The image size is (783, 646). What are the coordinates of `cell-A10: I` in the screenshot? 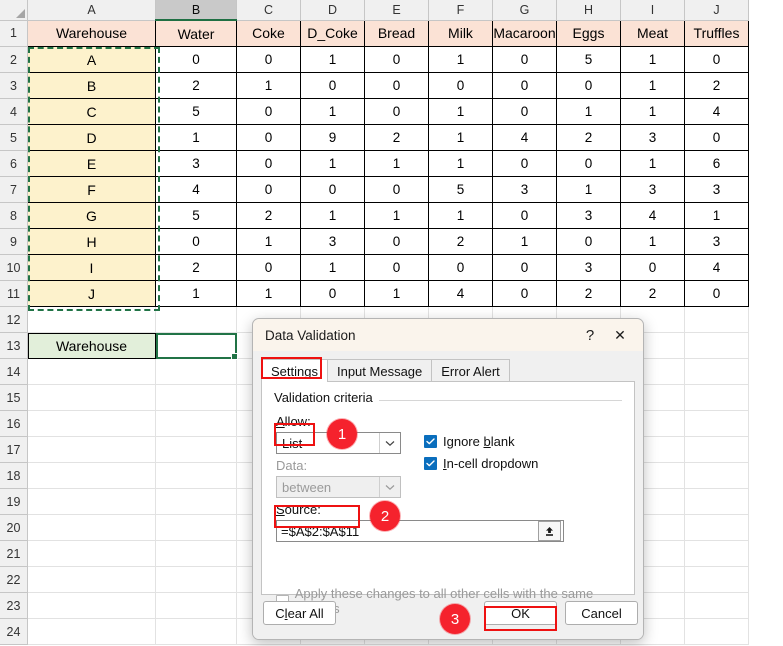 It's located at (91, 267).